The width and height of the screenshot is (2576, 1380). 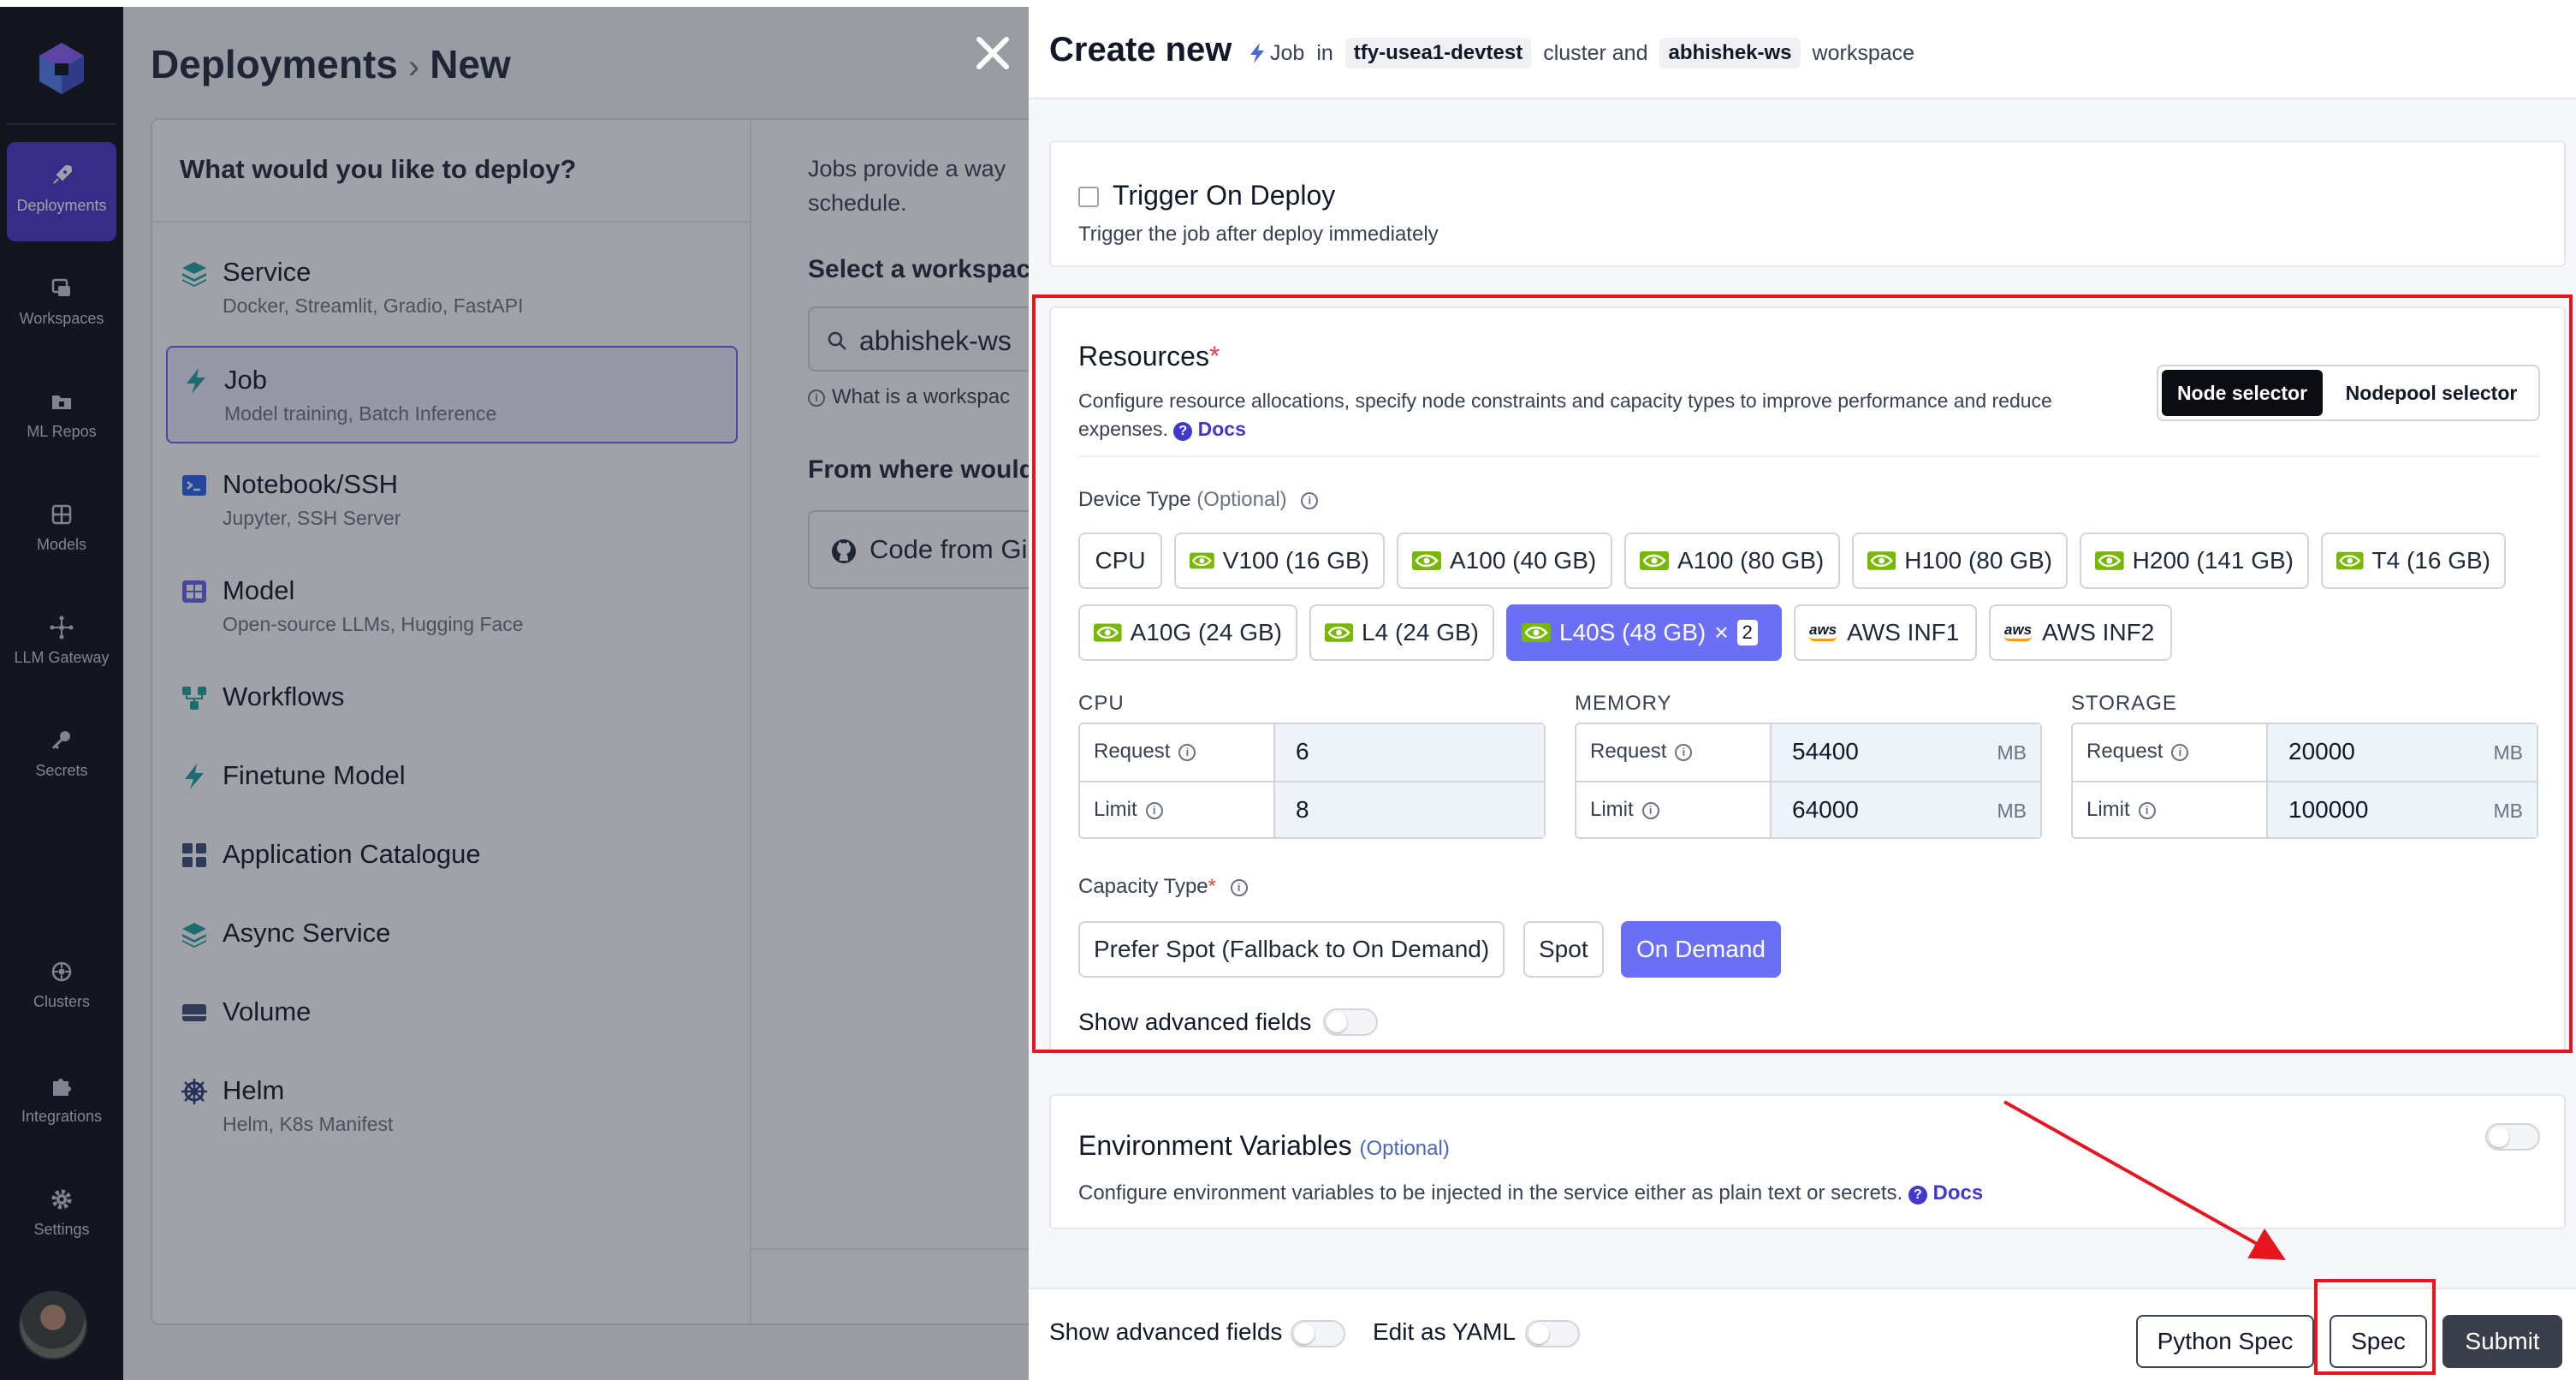 I want to click on optional-text: (Optional), so click(x=1404, y=1148).